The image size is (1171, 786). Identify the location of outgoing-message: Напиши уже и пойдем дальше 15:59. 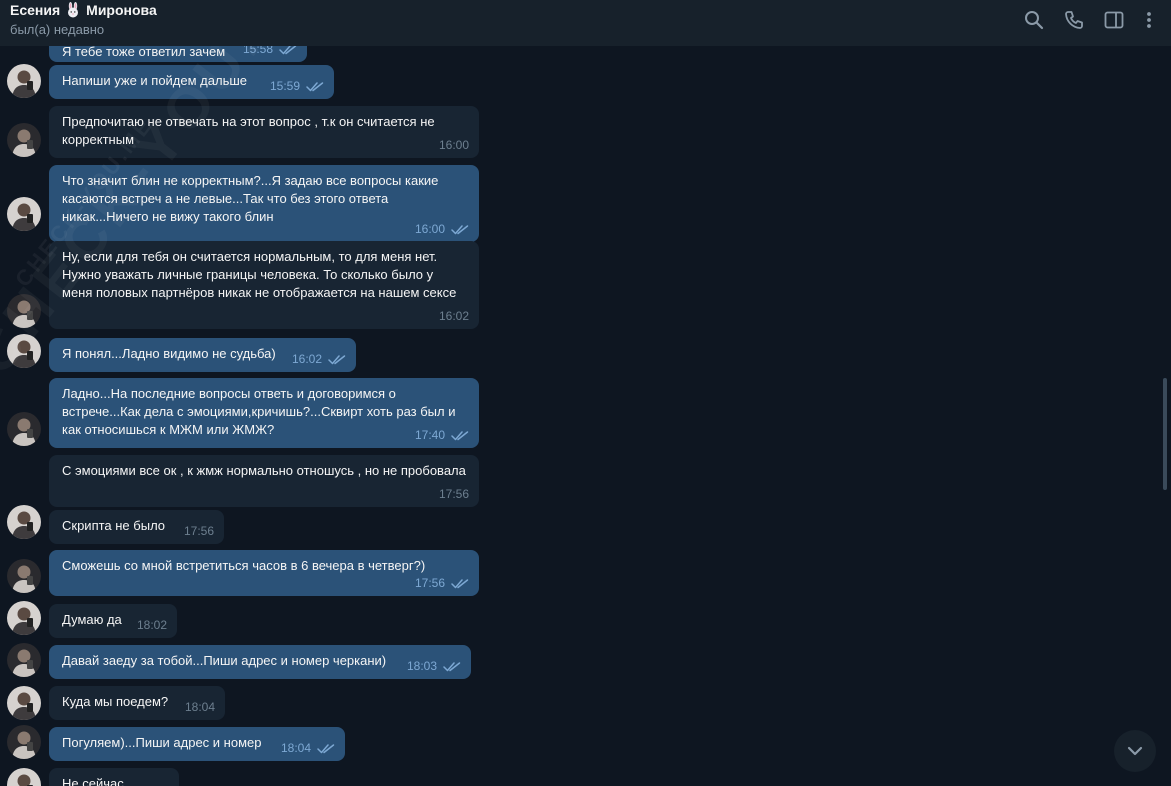
(191, 82).